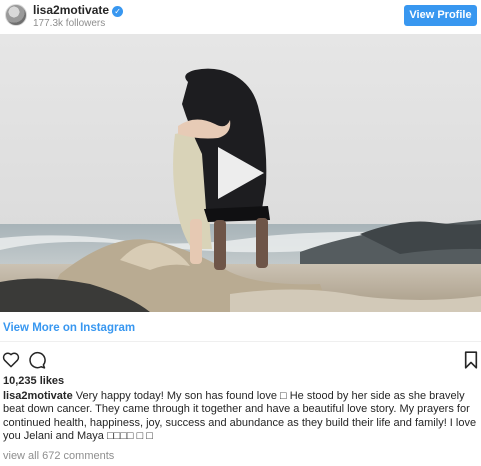  What do you see at coordinates (33, 381) in the screenshot?
I see `like-count: 10,235 likes` at bounding box center [33, 381].